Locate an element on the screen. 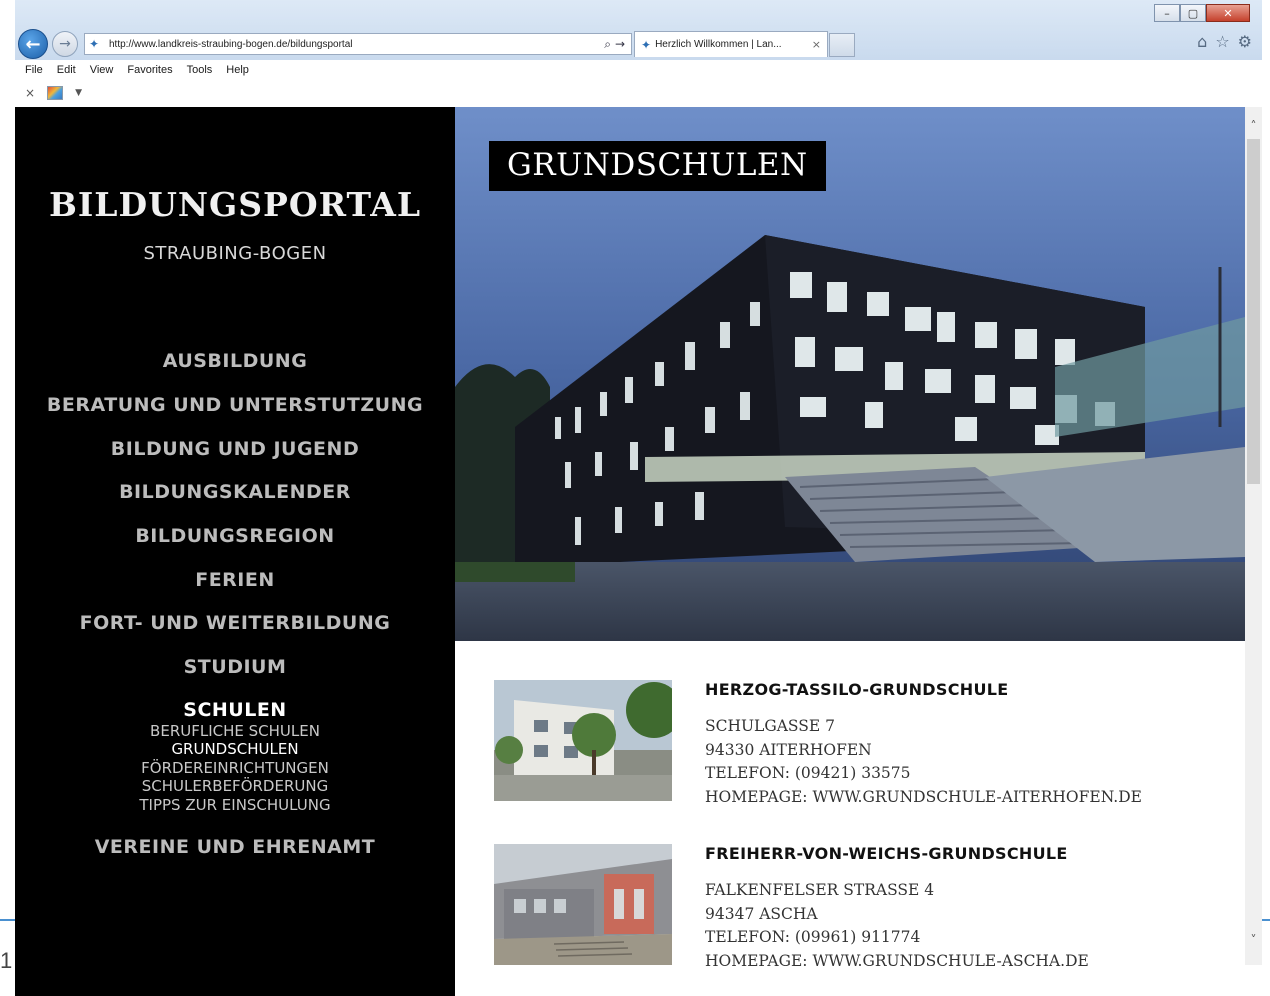 Image resolution: width=1270 pixels, height=996 pixels. menu-edit: Edit is located at coordinates (66, 70).